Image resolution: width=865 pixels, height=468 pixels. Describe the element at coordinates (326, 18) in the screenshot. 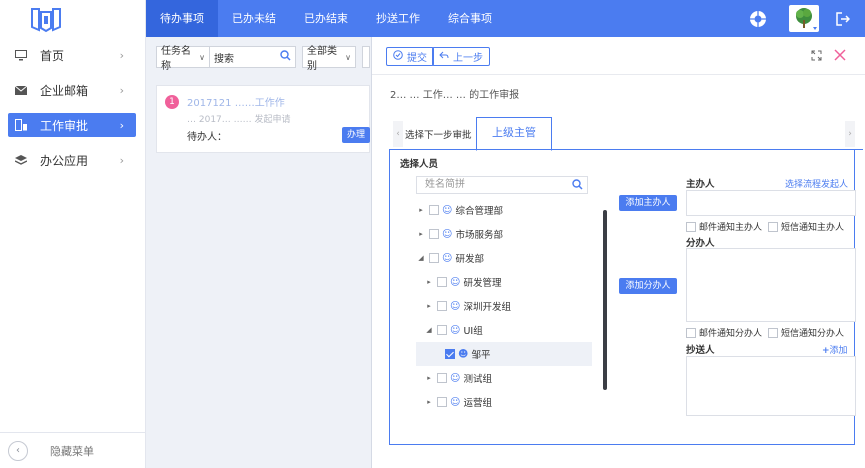

I see `tab-done-closed: 已办结束` at that location.